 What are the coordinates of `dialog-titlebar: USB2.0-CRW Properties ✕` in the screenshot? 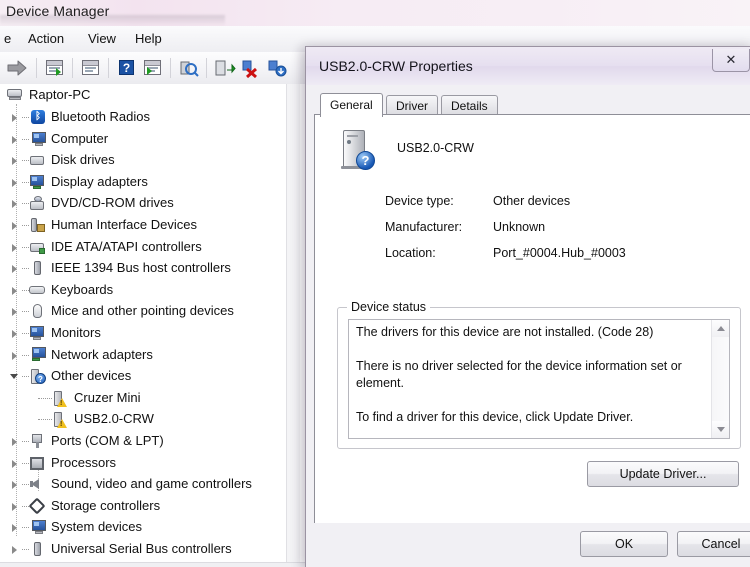 It's located at (528, 66).